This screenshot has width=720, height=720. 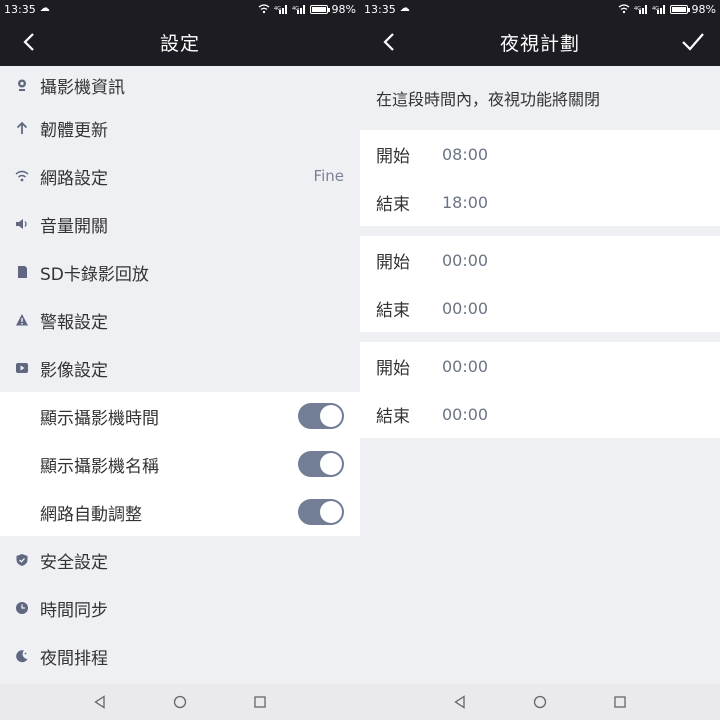 I want to click on settings-item-night-schedule: 夜間排程, so click(x=180, y=656).